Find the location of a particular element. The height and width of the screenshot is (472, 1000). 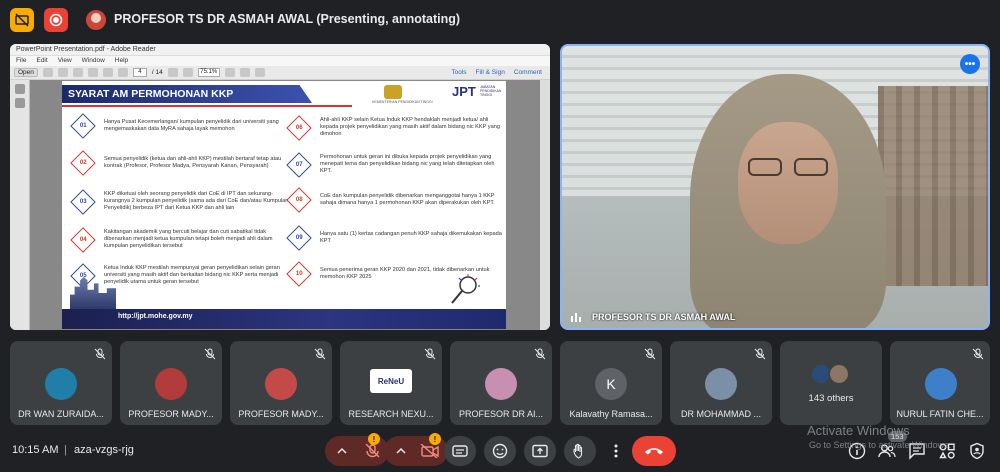

speaker-face is located at coordinates (788, 183).